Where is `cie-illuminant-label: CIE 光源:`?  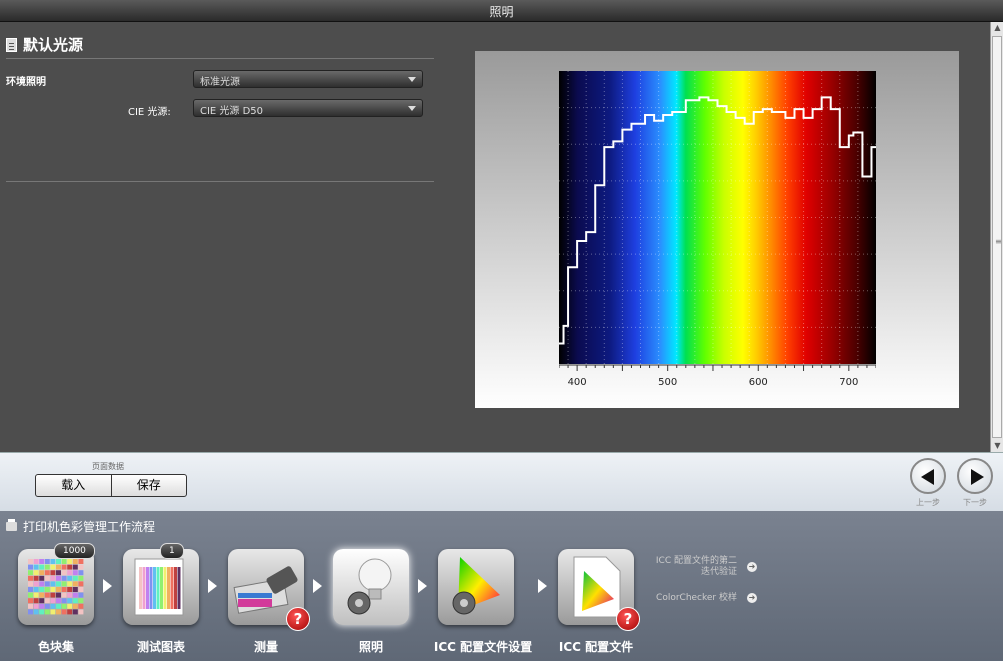 cie-illuminant-label: CIE 光源: is located at coordinates (149, 112).